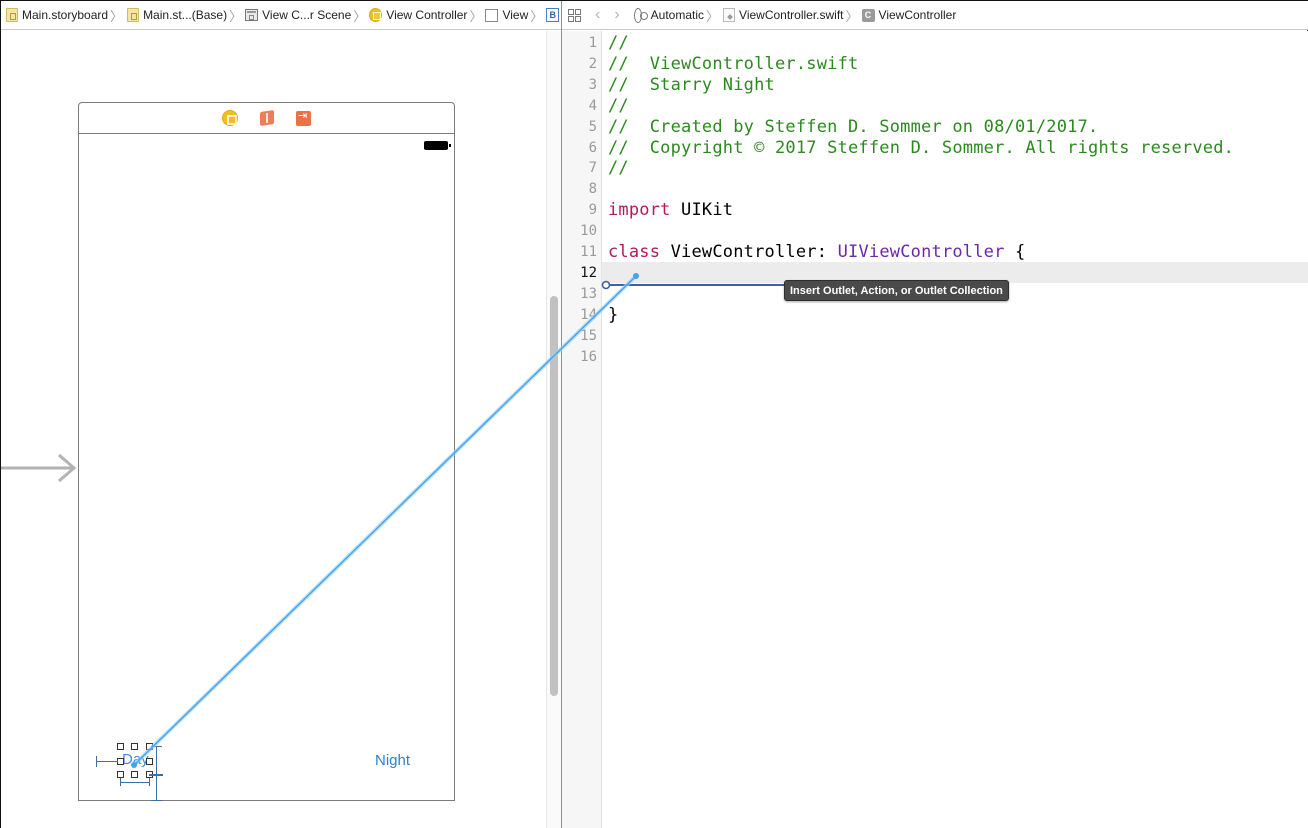  I want to click on leading-constraint, so click(107, 761).